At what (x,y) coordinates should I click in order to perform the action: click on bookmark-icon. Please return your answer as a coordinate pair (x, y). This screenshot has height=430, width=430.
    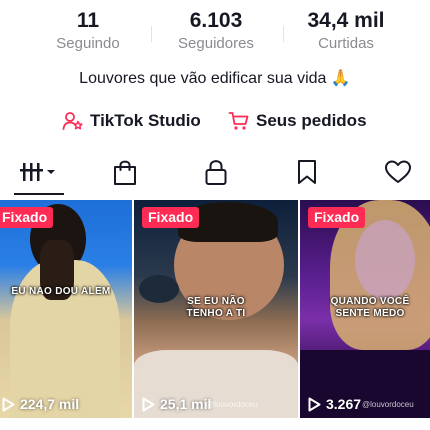
    Looking at the image, I should click on (307, 172).